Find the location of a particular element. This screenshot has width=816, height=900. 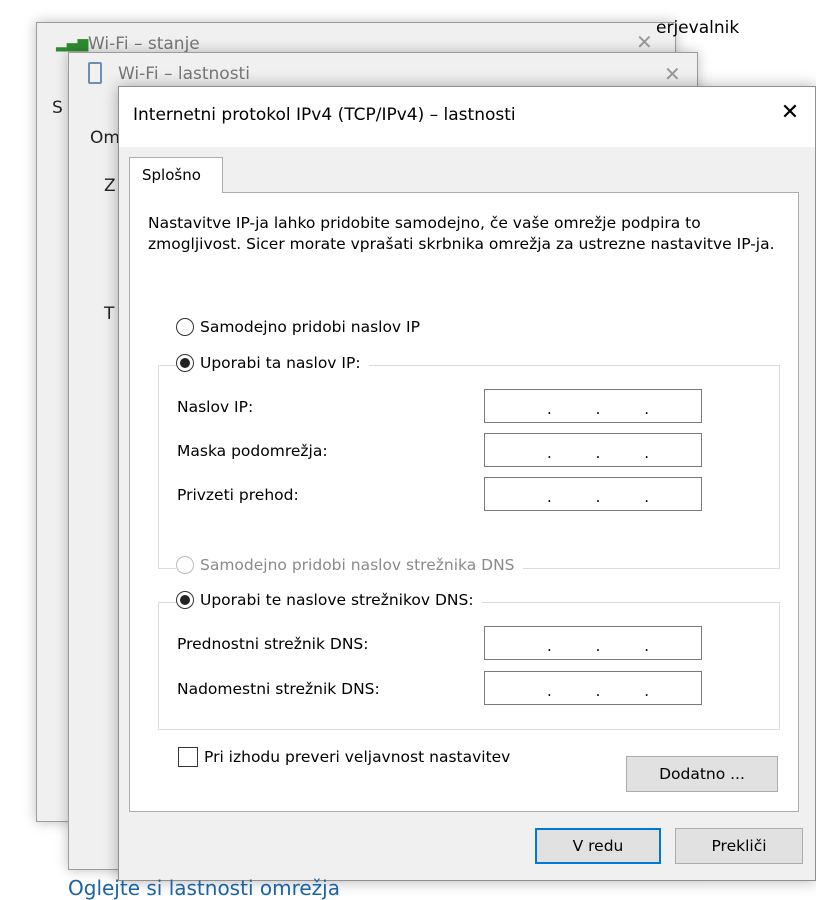

default-gateway-label: Privzeti prehod: is located at coordinates (238, 495).